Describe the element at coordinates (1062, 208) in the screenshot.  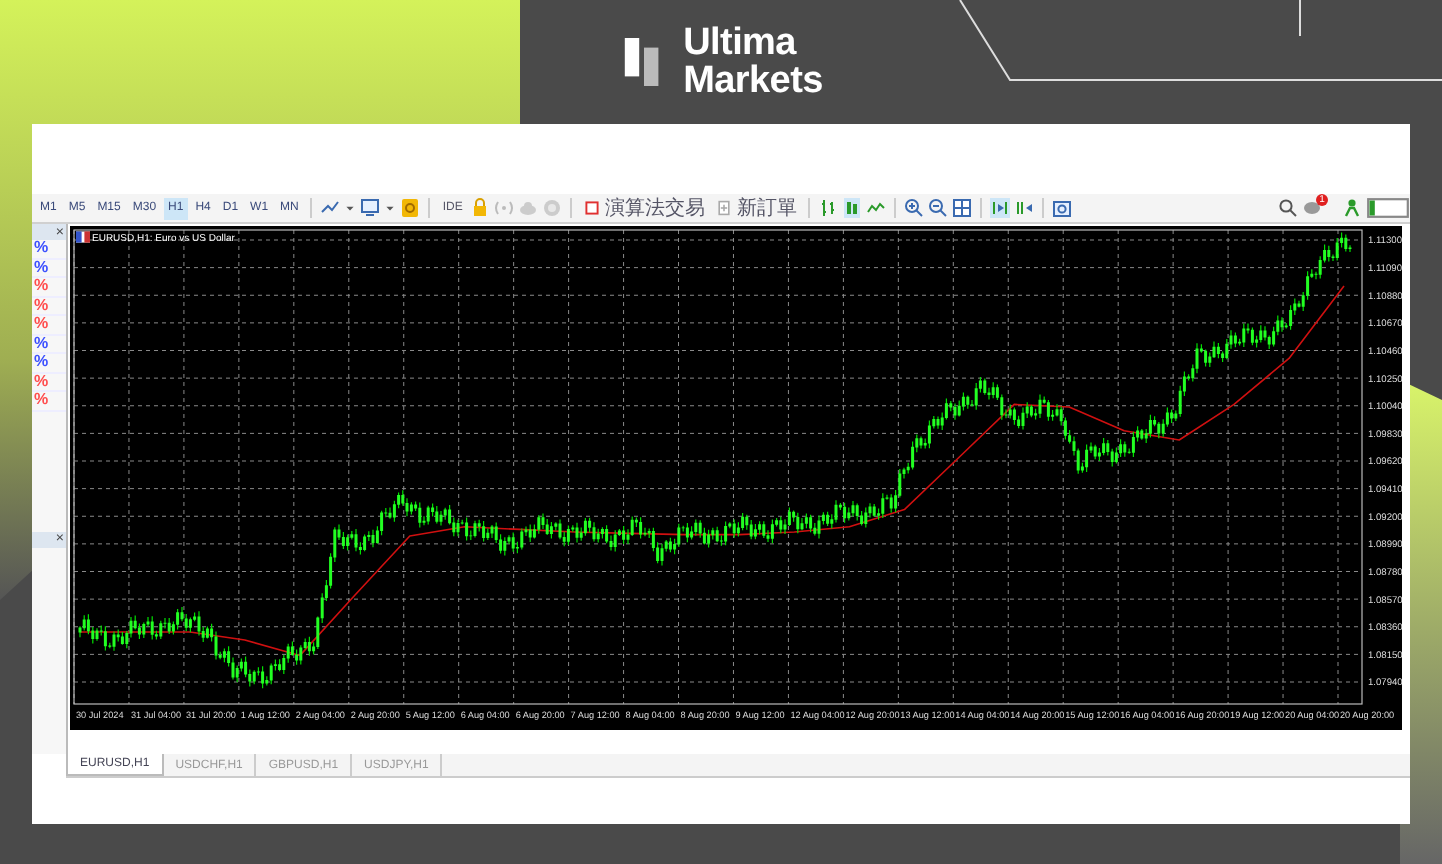
I see `screenshot-icon` at that location.